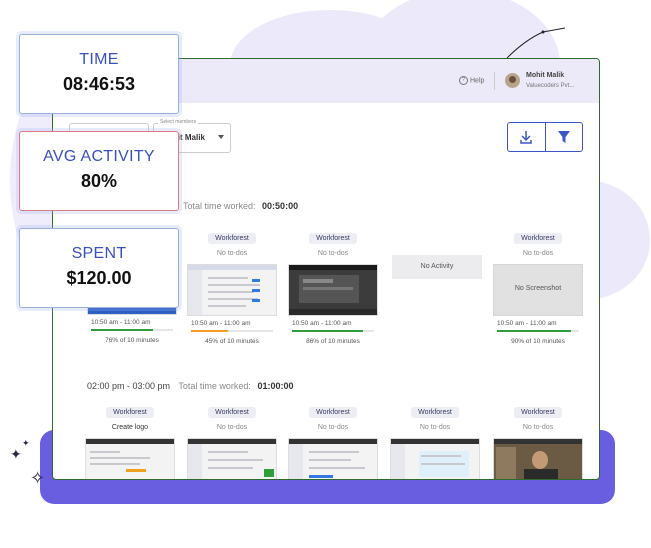 The height and width of the screenshot is (548, 651). Describe the element at coordinates (333, 341) in the screenshot. I see `activity-percent: 86% of 10 minutes` at that location.